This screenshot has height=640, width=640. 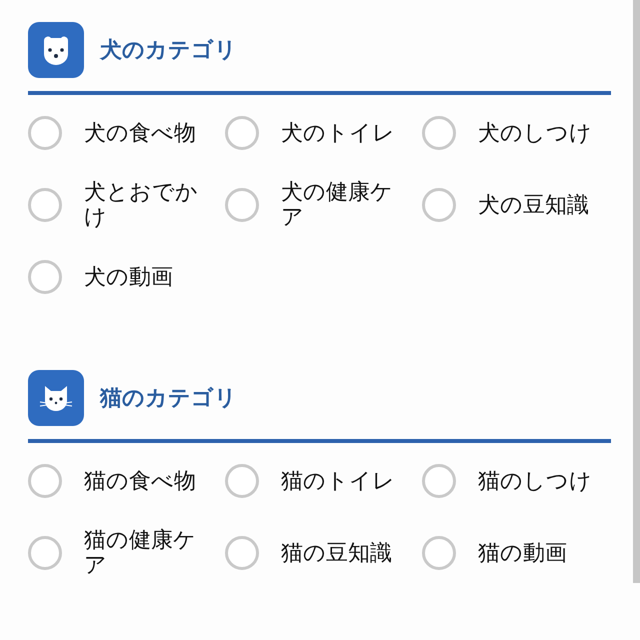 I want to click on option-label: 犬のしつけ, so click(x=535, y=133).